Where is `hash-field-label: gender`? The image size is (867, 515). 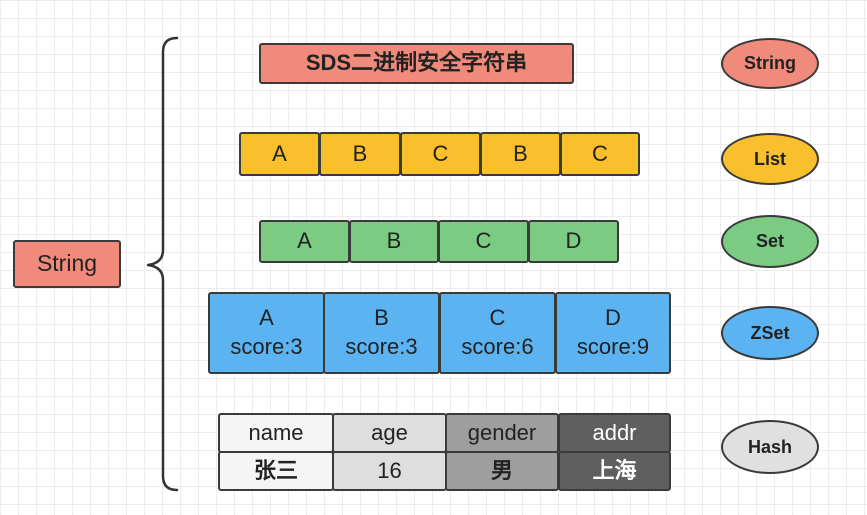 hash-field-label: gender is located at coordinates (502, 432).